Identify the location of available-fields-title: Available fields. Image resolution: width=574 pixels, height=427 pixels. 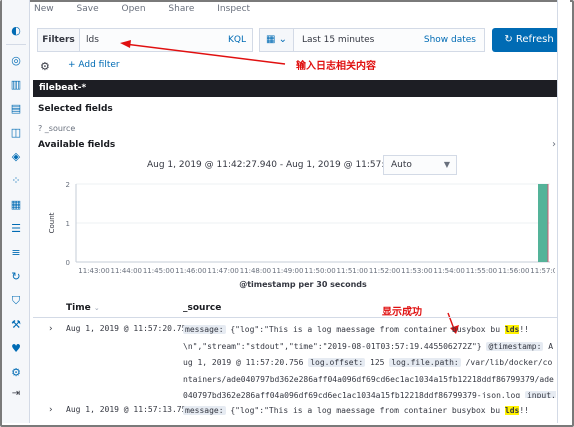
(76, 145).